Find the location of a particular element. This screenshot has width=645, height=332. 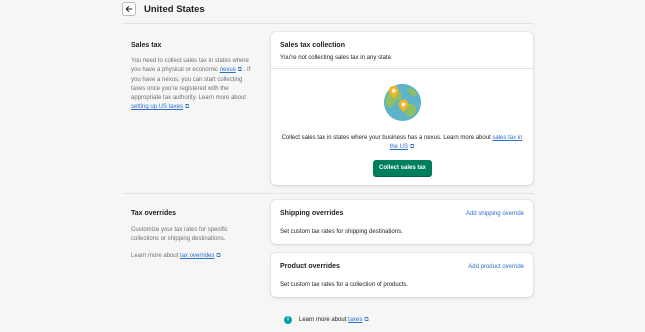

tax-overrides-learn-more: Learn more about tax overrides ⧉ is located at coordinates (195, 256).